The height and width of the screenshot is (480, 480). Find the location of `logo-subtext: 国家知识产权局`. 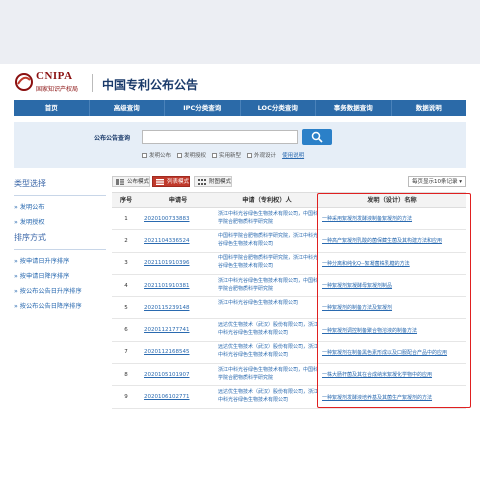

logo-subtext: 国家知识产权局 is located at coordinates (57, 89).